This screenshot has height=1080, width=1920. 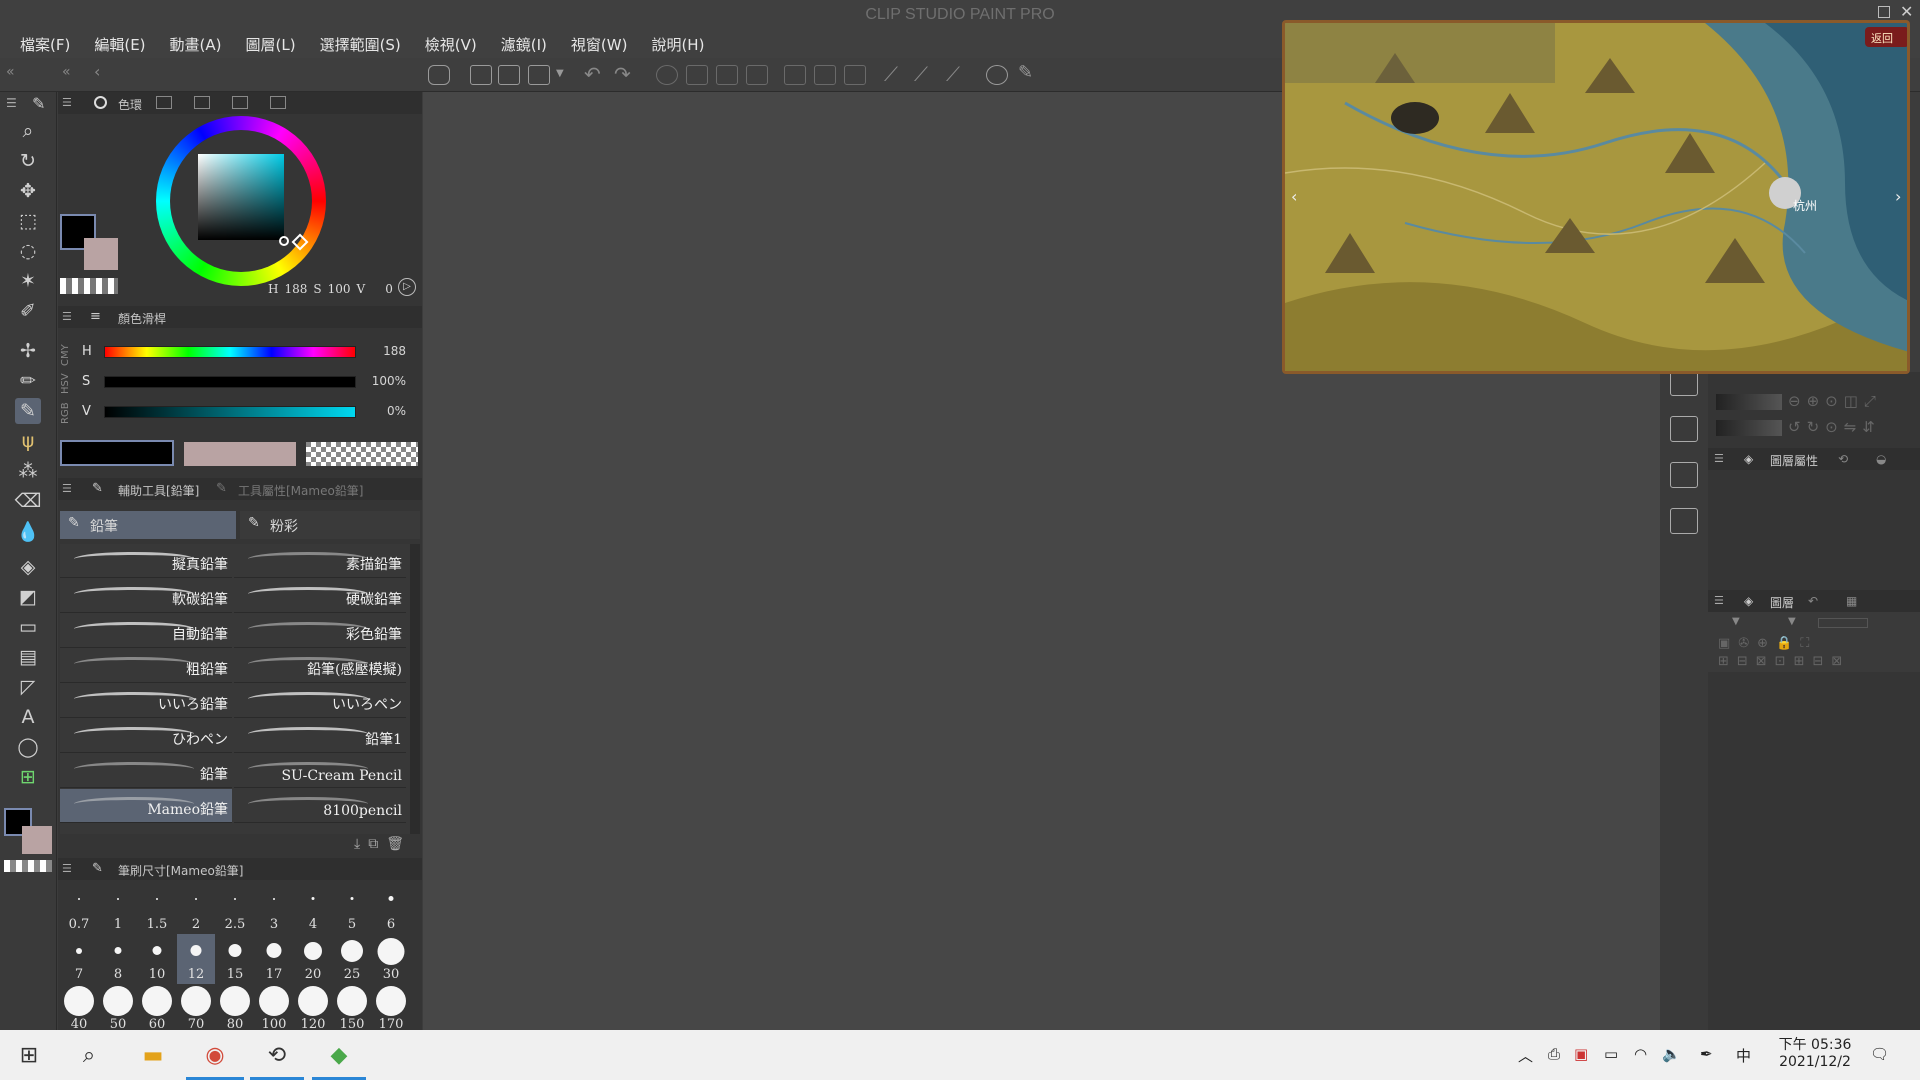 I want to click on ime-indicator: 中, so click(x=1743, y=1055).